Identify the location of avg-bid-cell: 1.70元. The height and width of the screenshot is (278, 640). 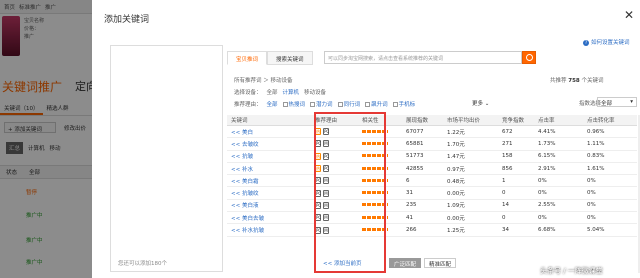
(456, 144).